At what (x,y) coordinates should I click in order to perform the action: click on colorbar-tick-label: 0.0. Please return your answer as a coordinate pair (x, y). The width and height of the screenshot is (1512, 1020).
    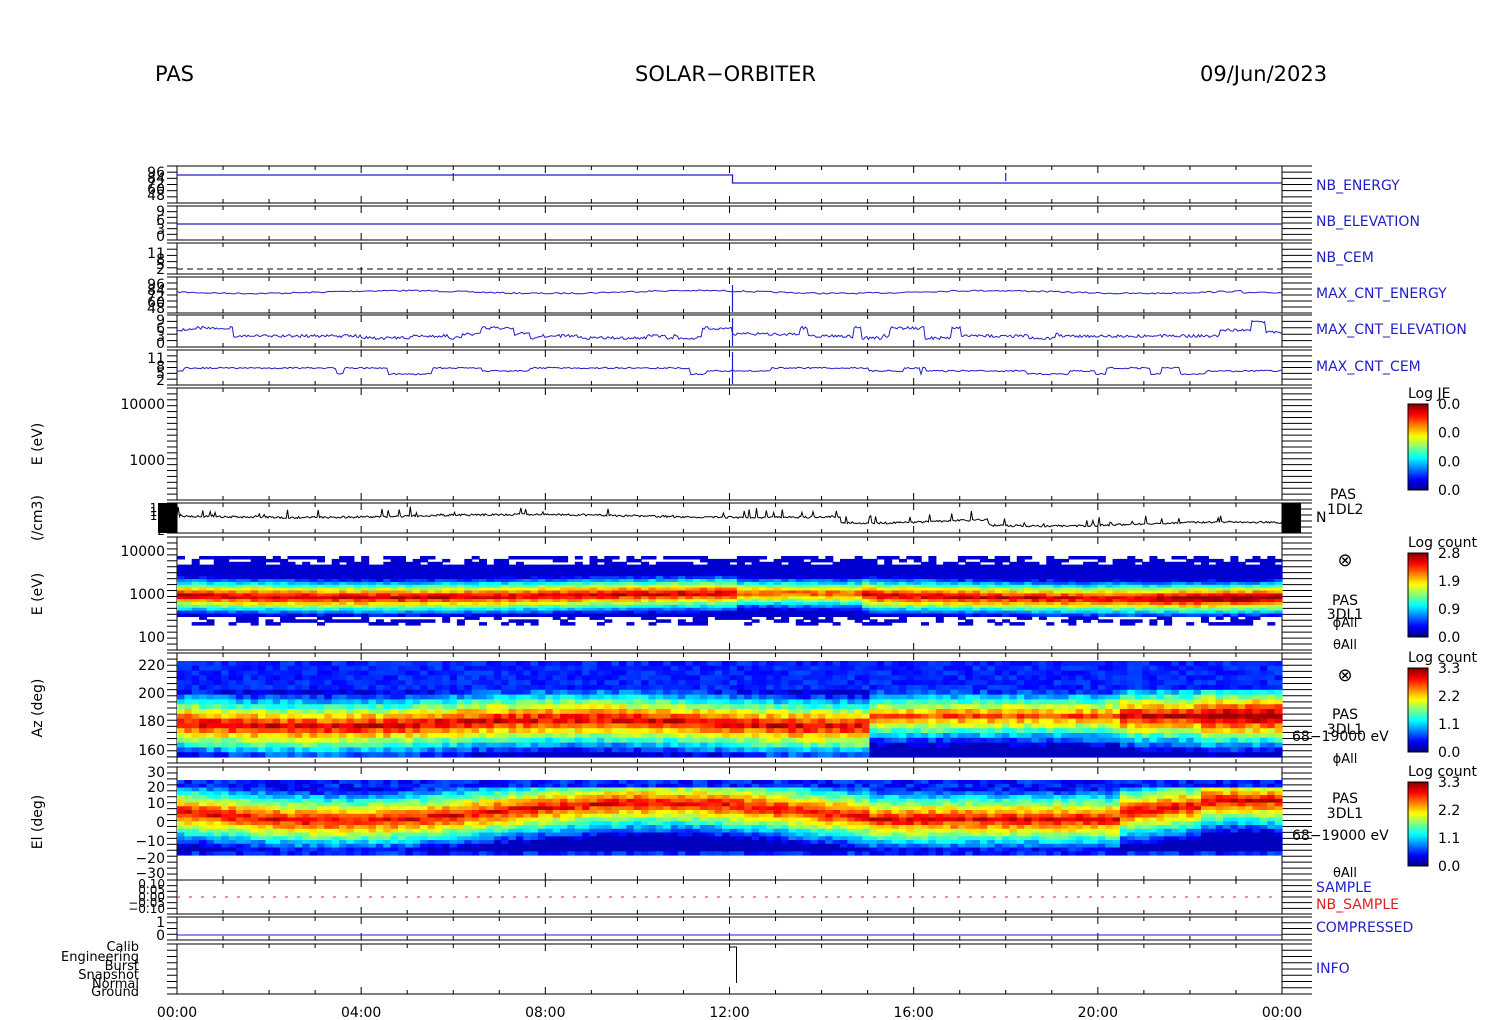
    Looking at the image, I should click on (1449, 491).